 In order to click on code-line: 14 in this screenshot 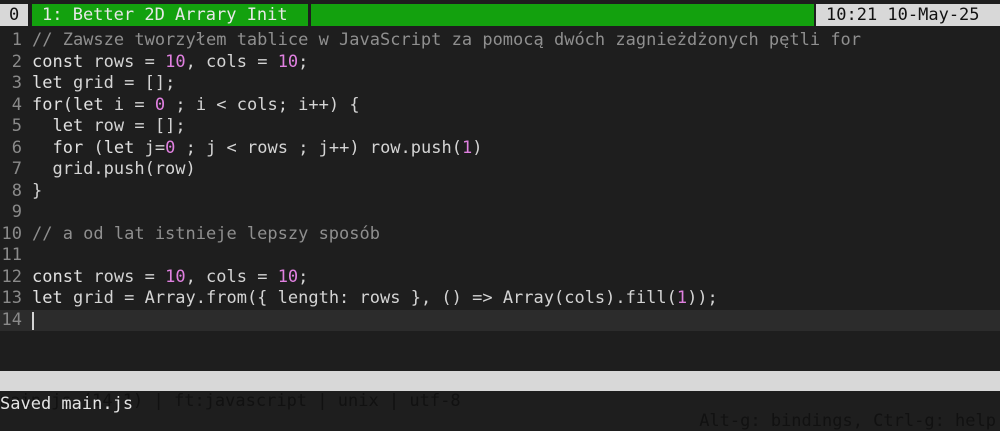, I will do `click(500, 320)`.